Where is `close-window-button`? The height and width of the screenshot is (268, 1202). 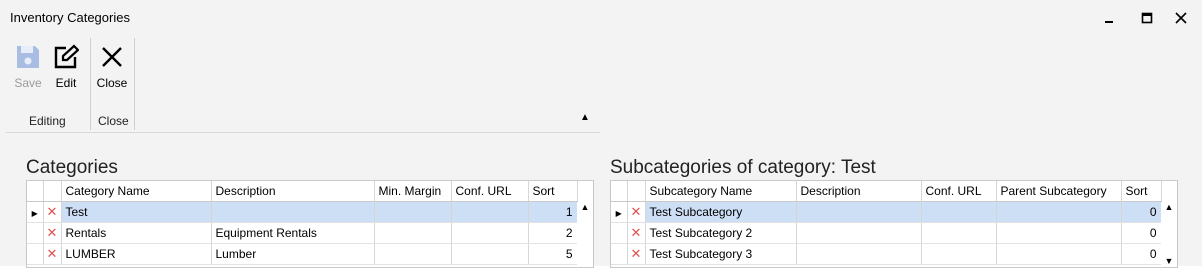
close-window-button is located at coordinates (1181, 18).